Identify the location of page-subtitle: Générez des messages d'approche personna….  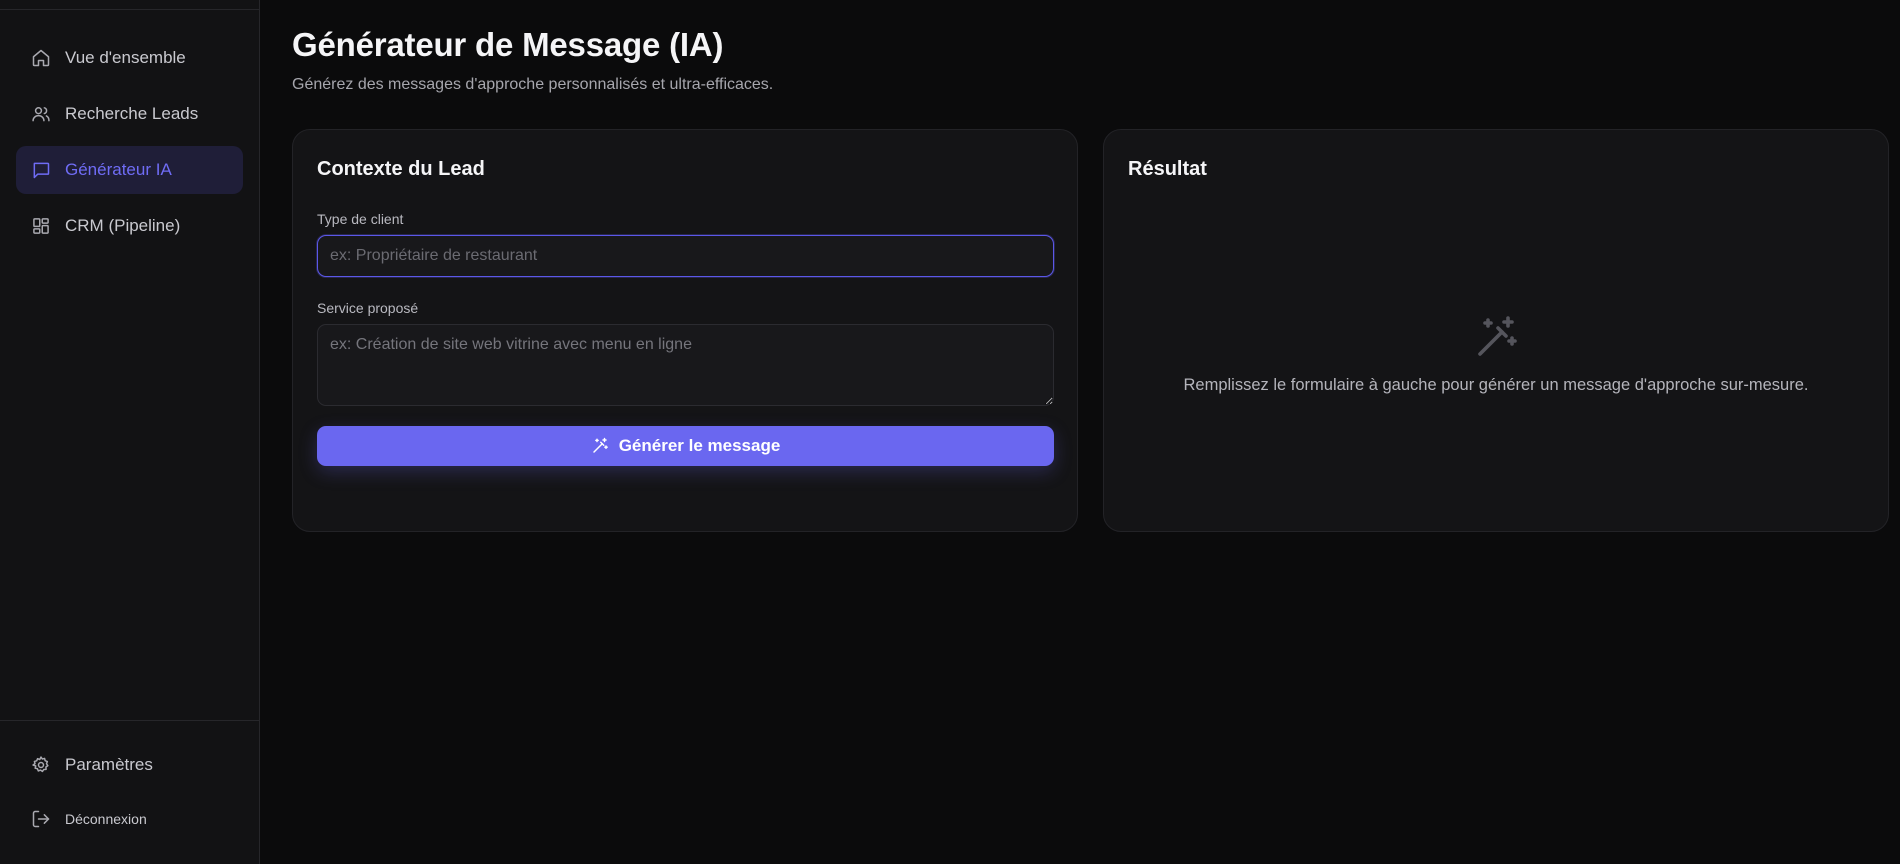
(533, 84).